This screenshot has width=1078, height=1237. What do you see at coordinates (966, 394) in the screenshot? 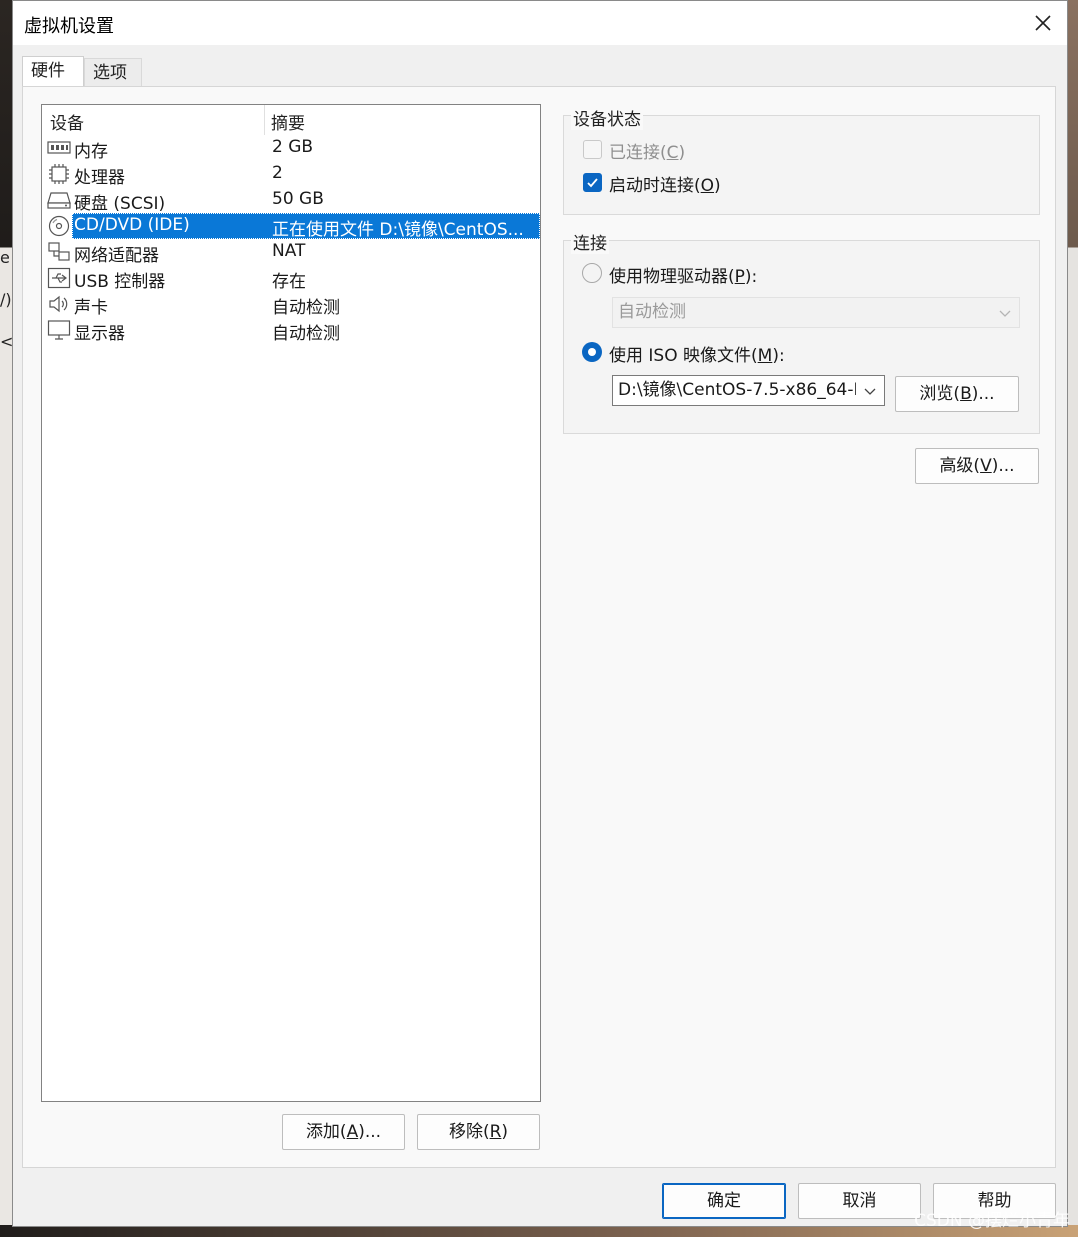
I see `mnemonic: B` at bounding box center [966, 394].